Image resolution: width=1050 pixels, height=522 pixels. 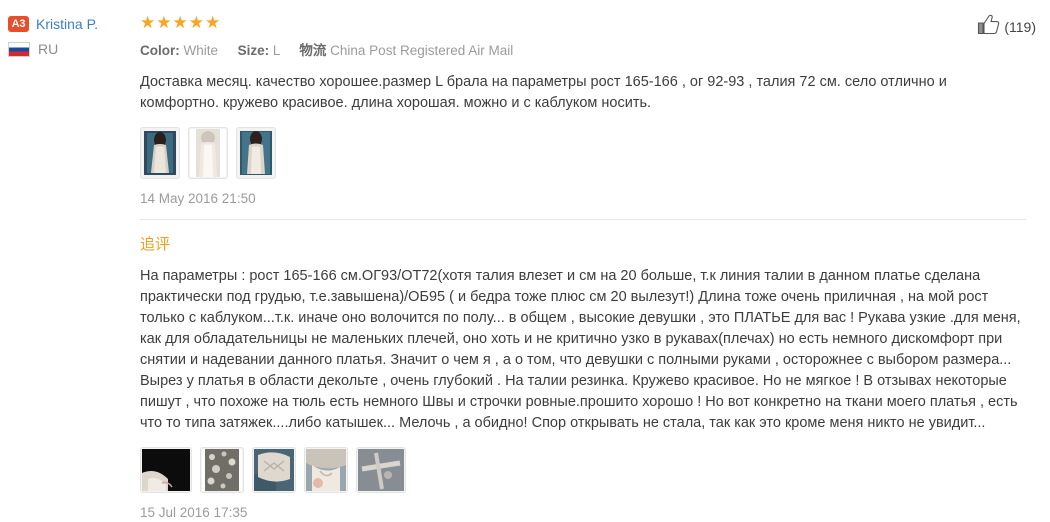 What do you see at coordinates (988, 27) in the screenshot?
I see `thumbs-up-icon` at bounding box center [988, 27].